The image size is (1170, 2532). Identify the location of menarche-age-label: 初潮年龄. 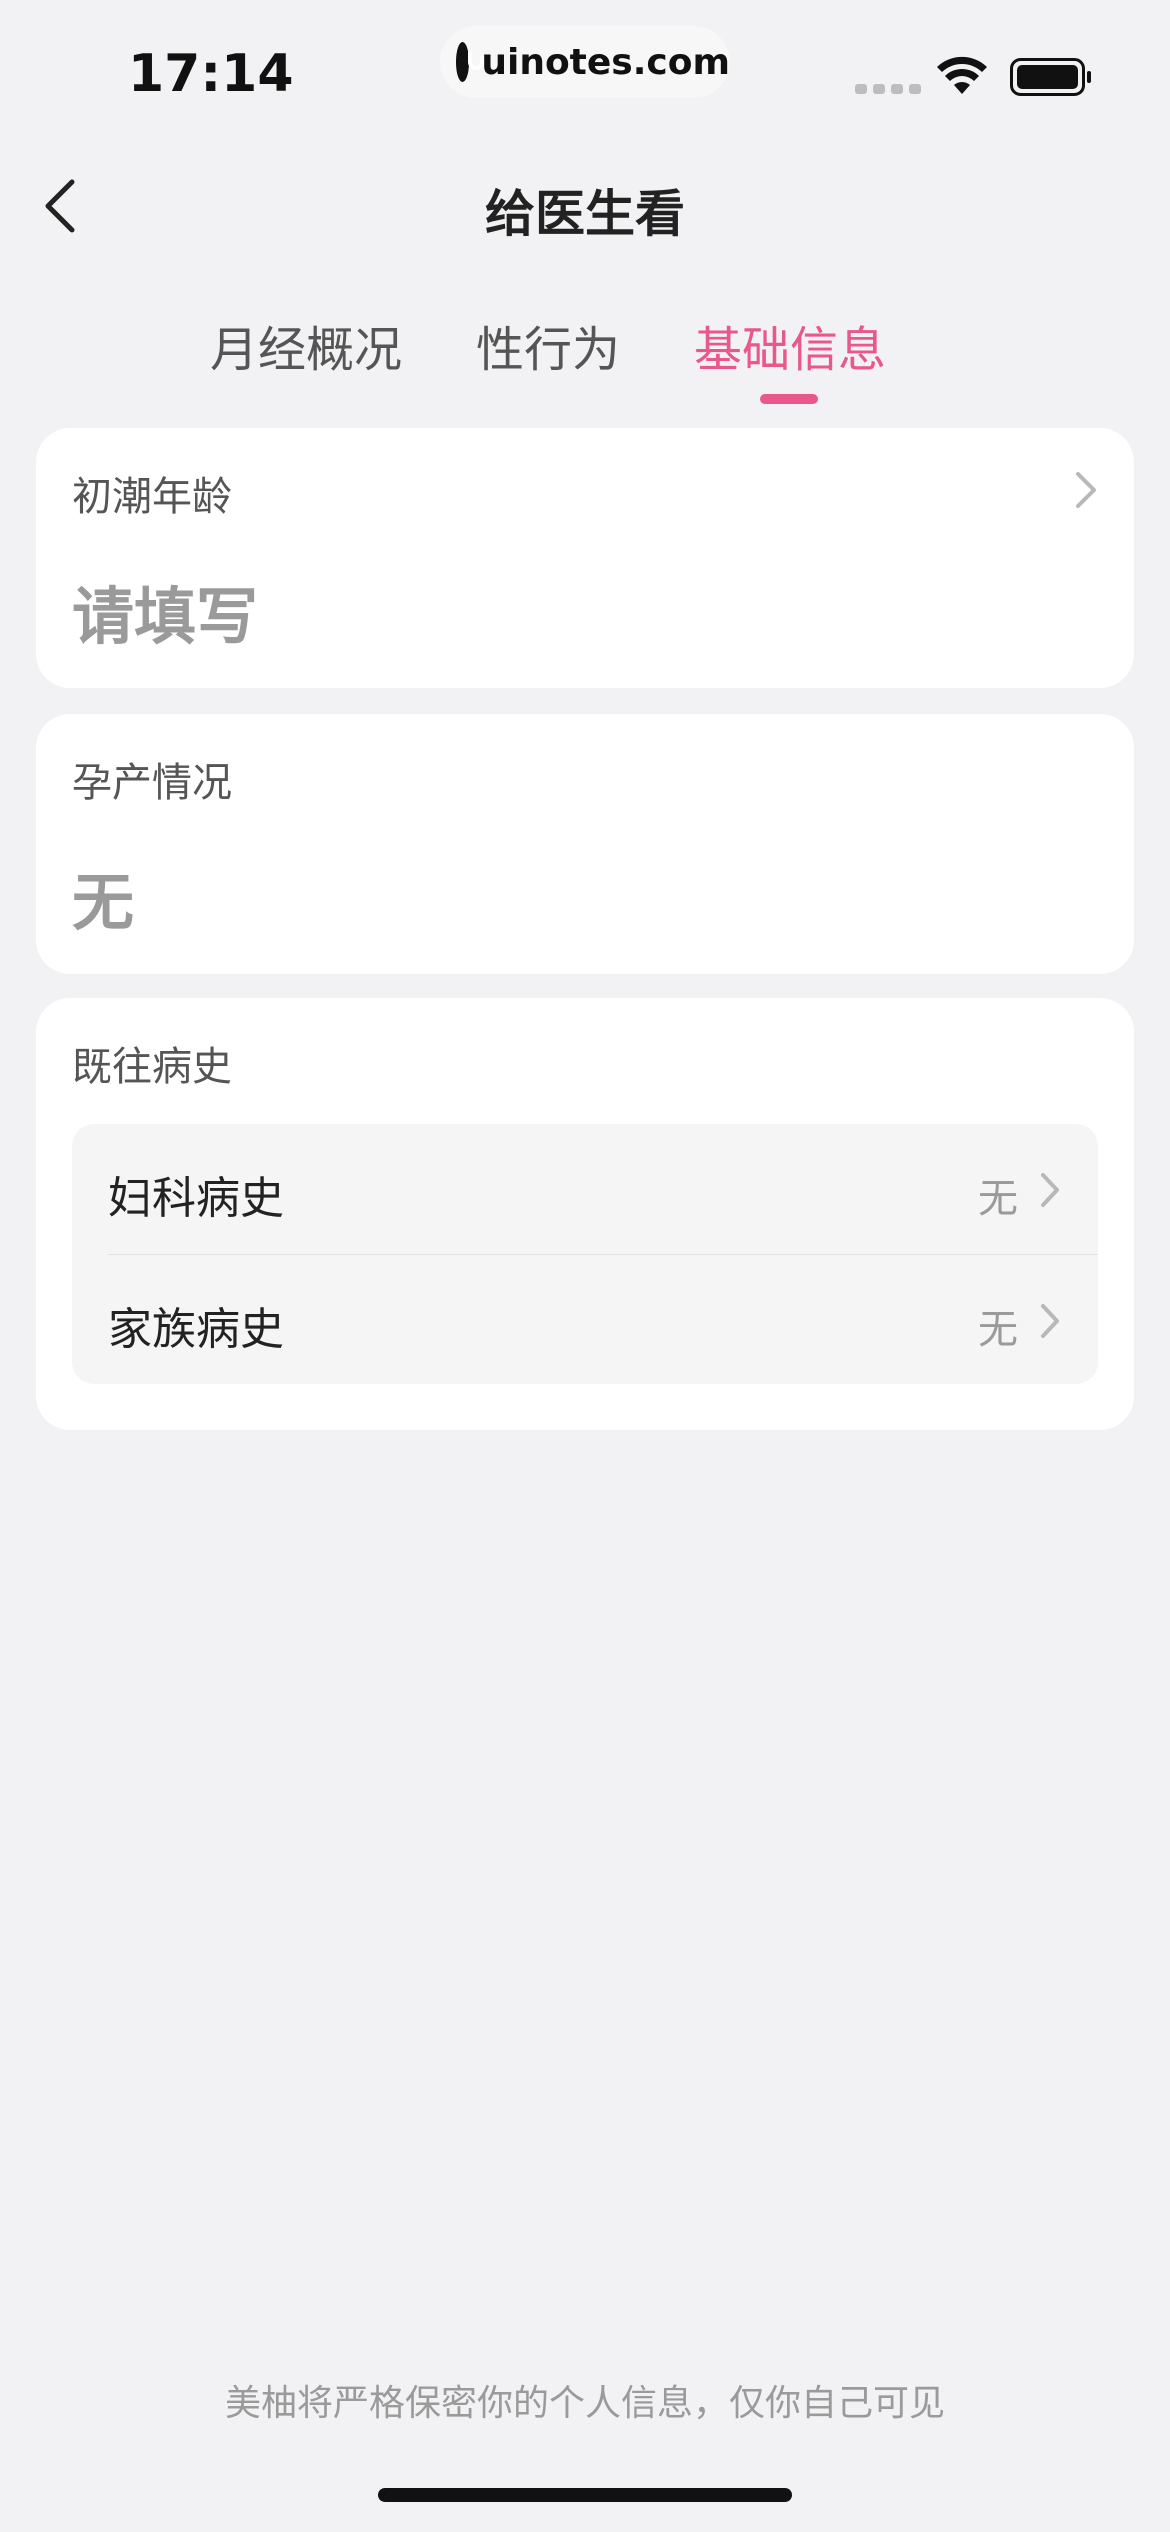
(152, 497).